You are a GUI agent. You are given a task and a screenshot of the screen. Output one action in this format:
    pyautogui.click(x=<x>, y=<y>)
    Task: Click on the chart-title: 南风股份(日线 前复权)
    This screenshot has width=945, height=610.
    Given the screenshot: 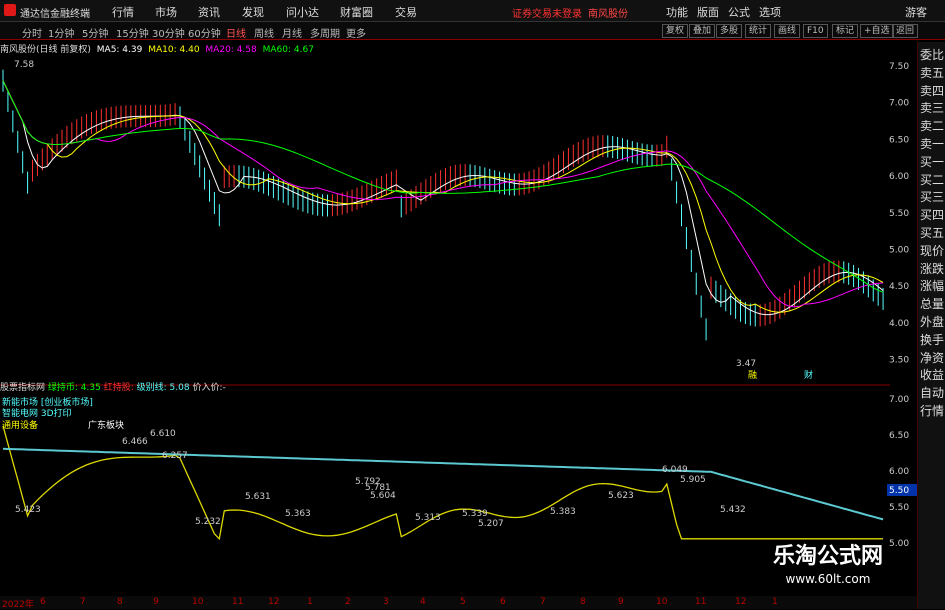 What is the action you would take?
    pyautogui.click(x=45, y=50)
    